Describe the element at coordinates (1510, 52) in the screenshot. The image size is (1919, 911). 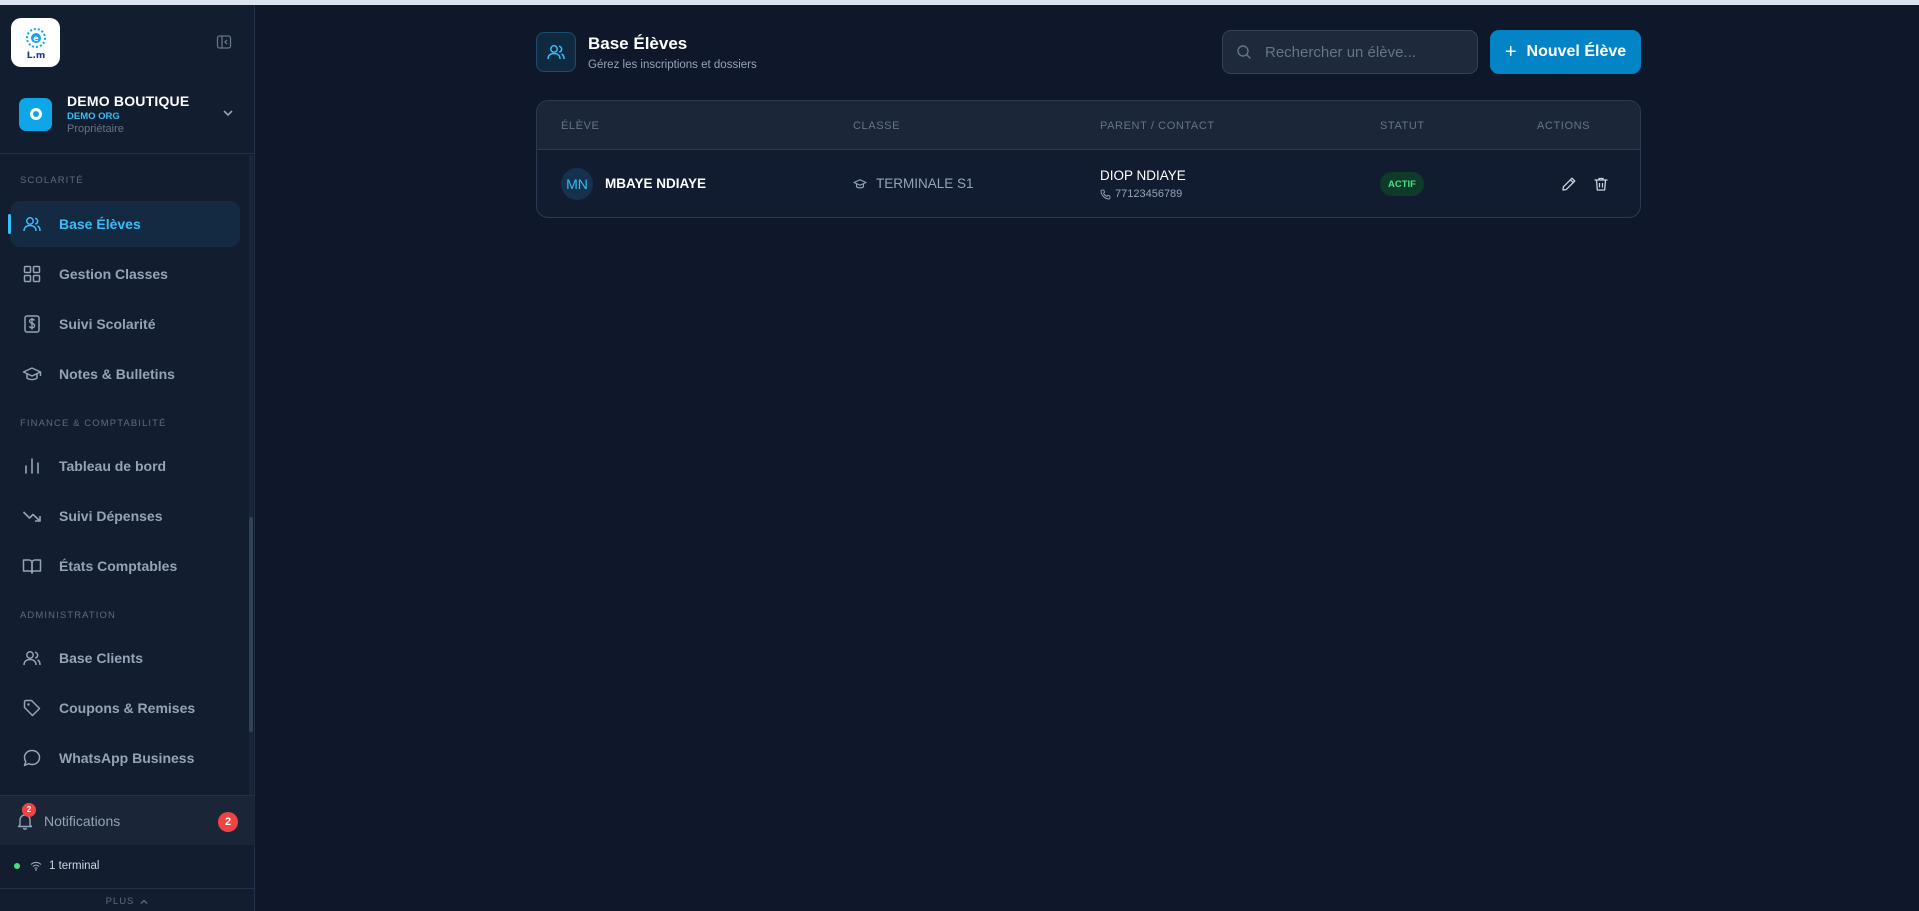
I see `plus-icon: +` at that location.